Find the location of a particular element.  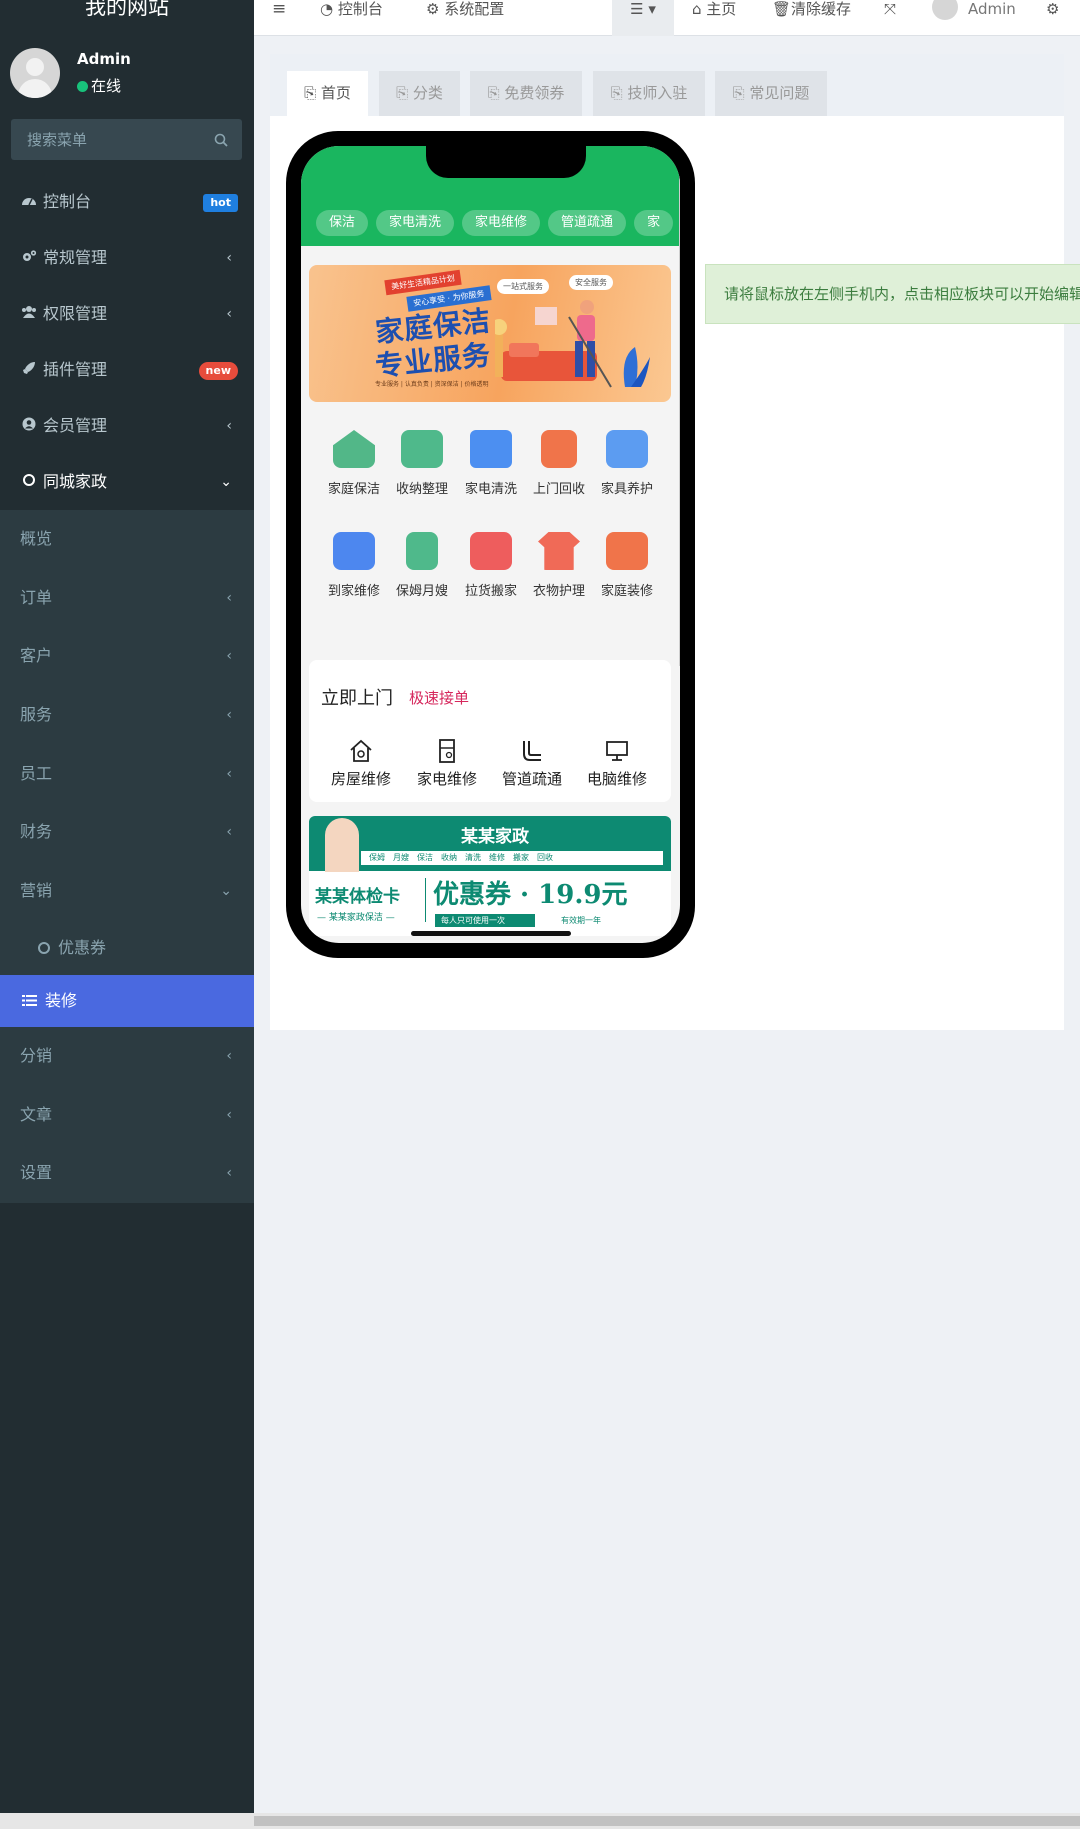

nav-clear-cache: 🗑清除缓存 is located at coordinates (811, 9).